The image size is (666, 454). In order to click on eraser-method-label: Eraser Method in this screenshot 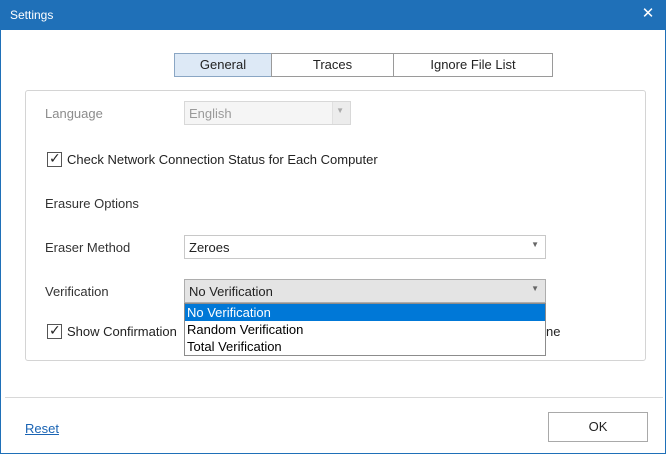, I will do `click(88, 247)`.